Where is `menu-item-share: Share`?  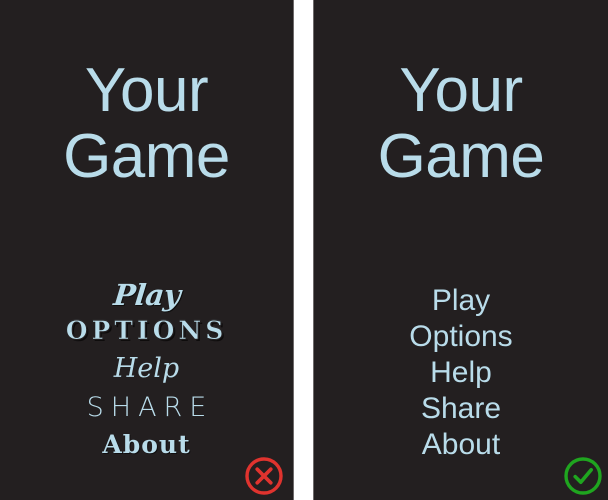
menu-item-share: Share is located at coordinates (461, 409).